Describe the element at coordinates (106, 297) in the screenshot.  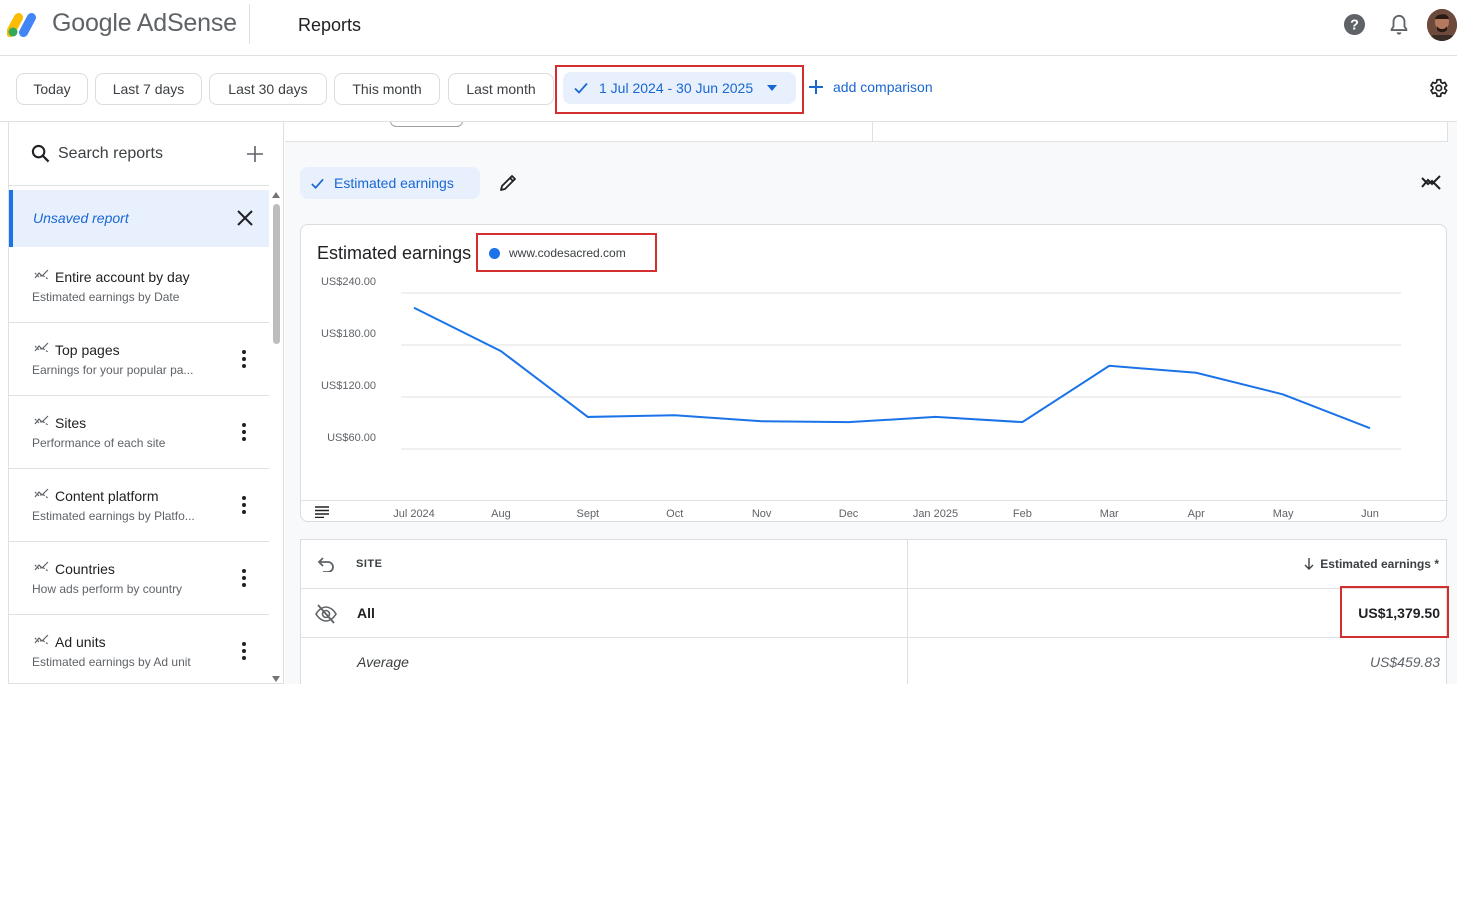
I see `report-subtitle: Estimated earnings by Date` at that location.